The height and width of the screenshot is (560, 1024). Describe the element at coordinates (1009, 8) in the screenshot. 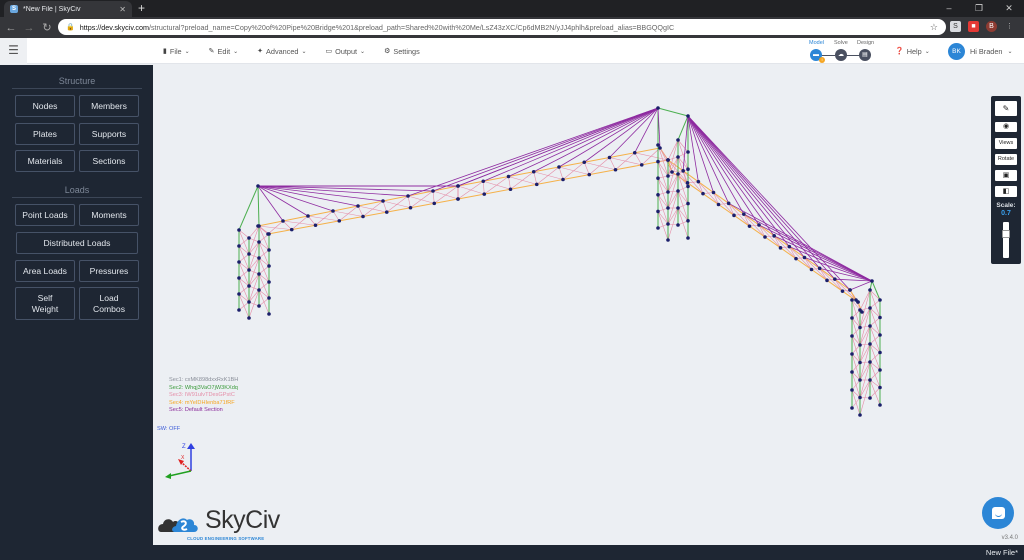

I see `close-window-button: ✕` at that location.